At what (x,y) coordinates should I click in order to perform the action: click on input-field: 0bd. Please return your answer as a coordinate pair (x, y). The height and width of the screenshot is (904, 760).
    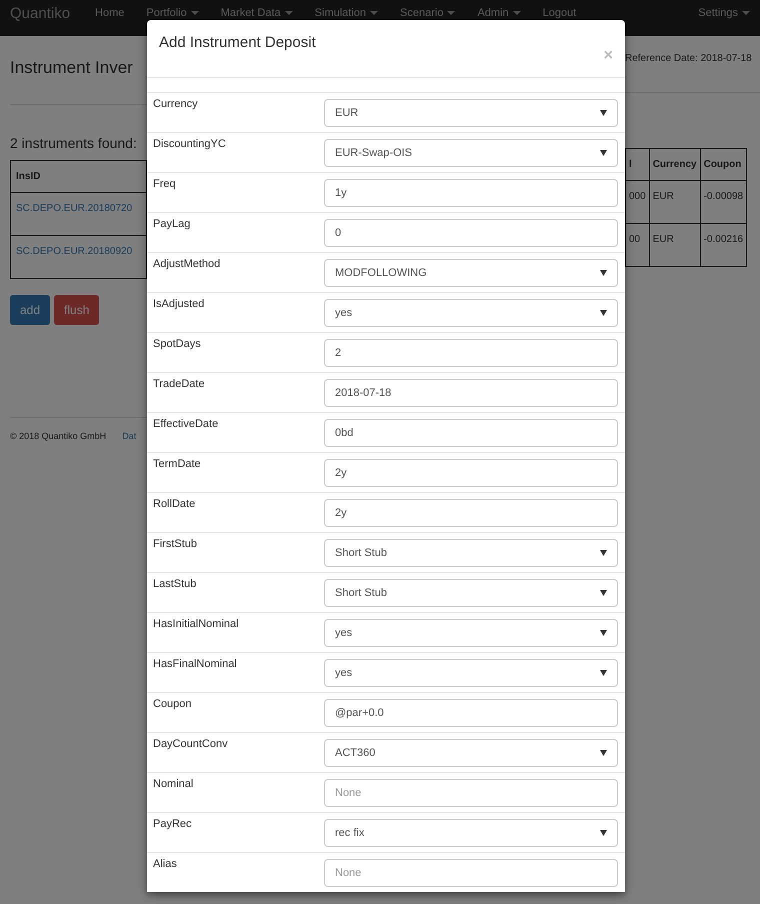
    Looking at the image, I should click on (471, 433).